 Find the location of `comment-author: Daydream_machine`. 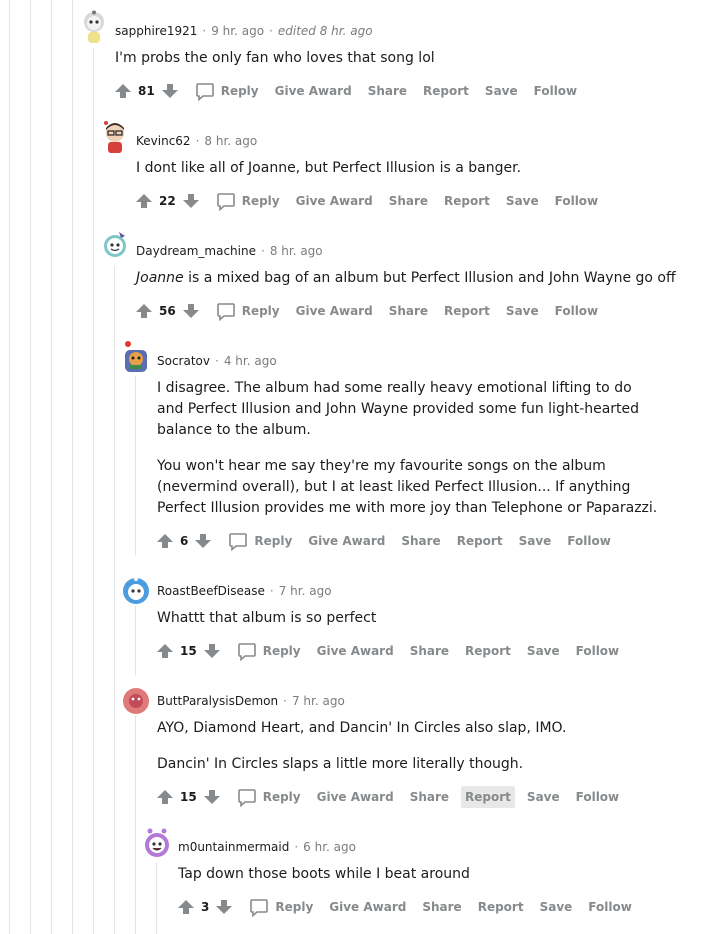

comment-author: Daydream_machine is located at coordinates (196, 251).